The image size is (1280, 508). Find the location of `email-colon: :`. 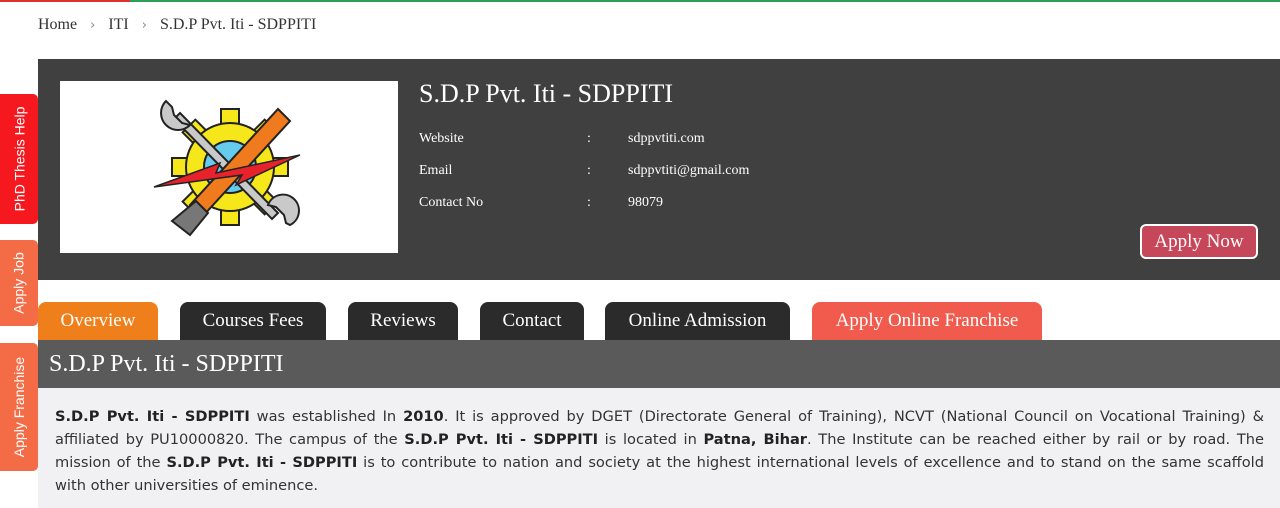

email-colon: : is located at coordinates (589, 170).